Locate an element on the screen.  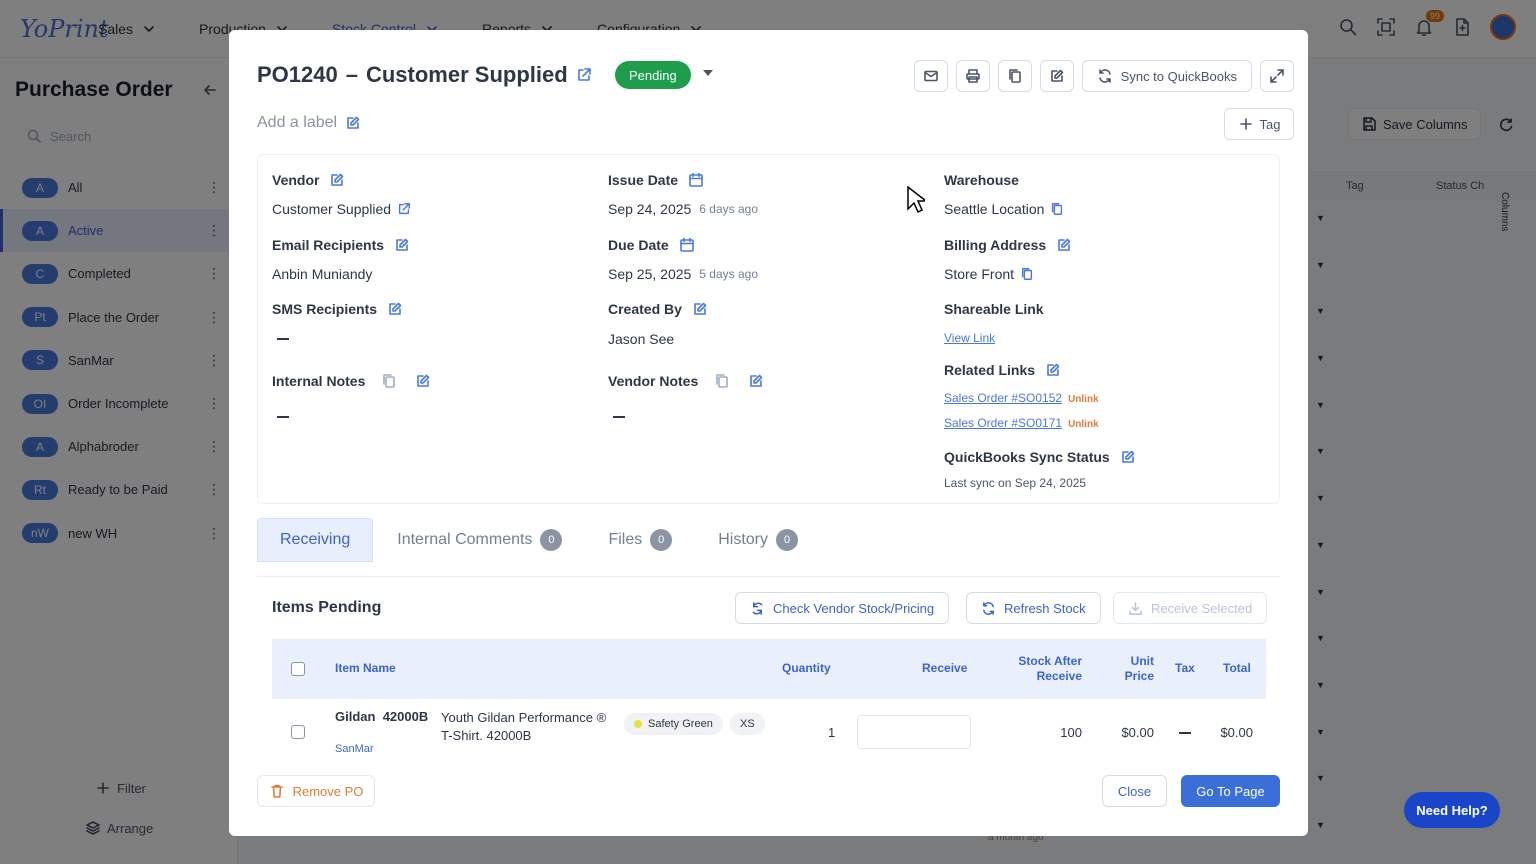
th-tax: Tax is located at coordinates (1185, 668).